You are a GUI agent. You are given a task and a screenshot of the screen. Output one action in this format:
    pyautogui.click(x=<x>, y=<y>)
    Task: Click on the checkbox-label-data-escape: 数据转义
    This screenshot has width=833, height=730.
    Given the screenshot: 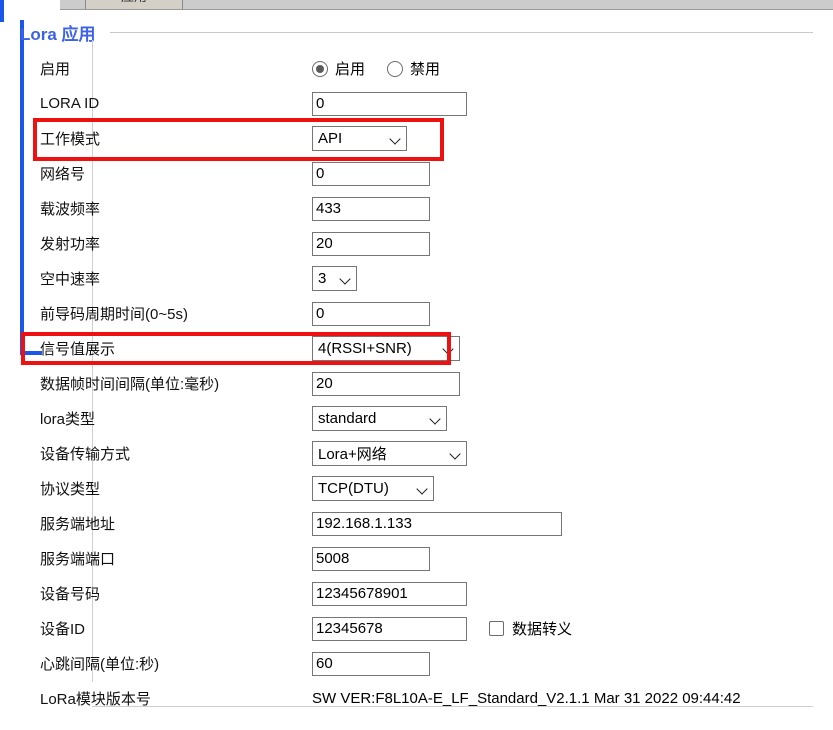 What is the action you would take?
    pyautogui.click(x=542, y=629)
    